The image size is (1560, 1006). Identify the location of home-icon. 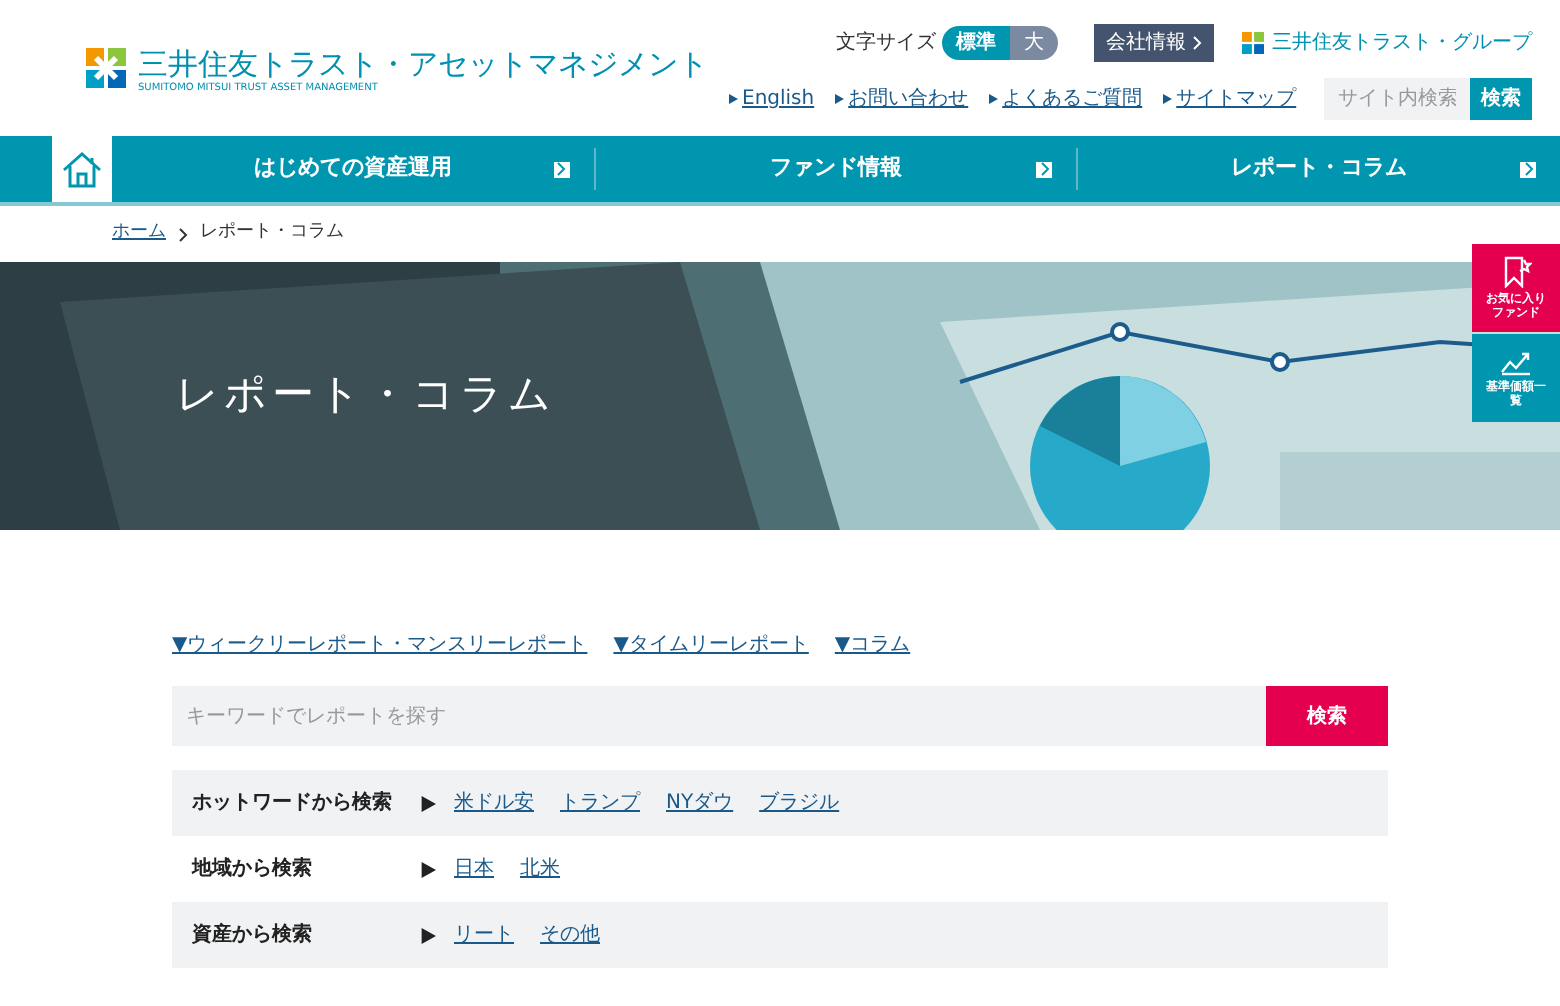
(82, 169).